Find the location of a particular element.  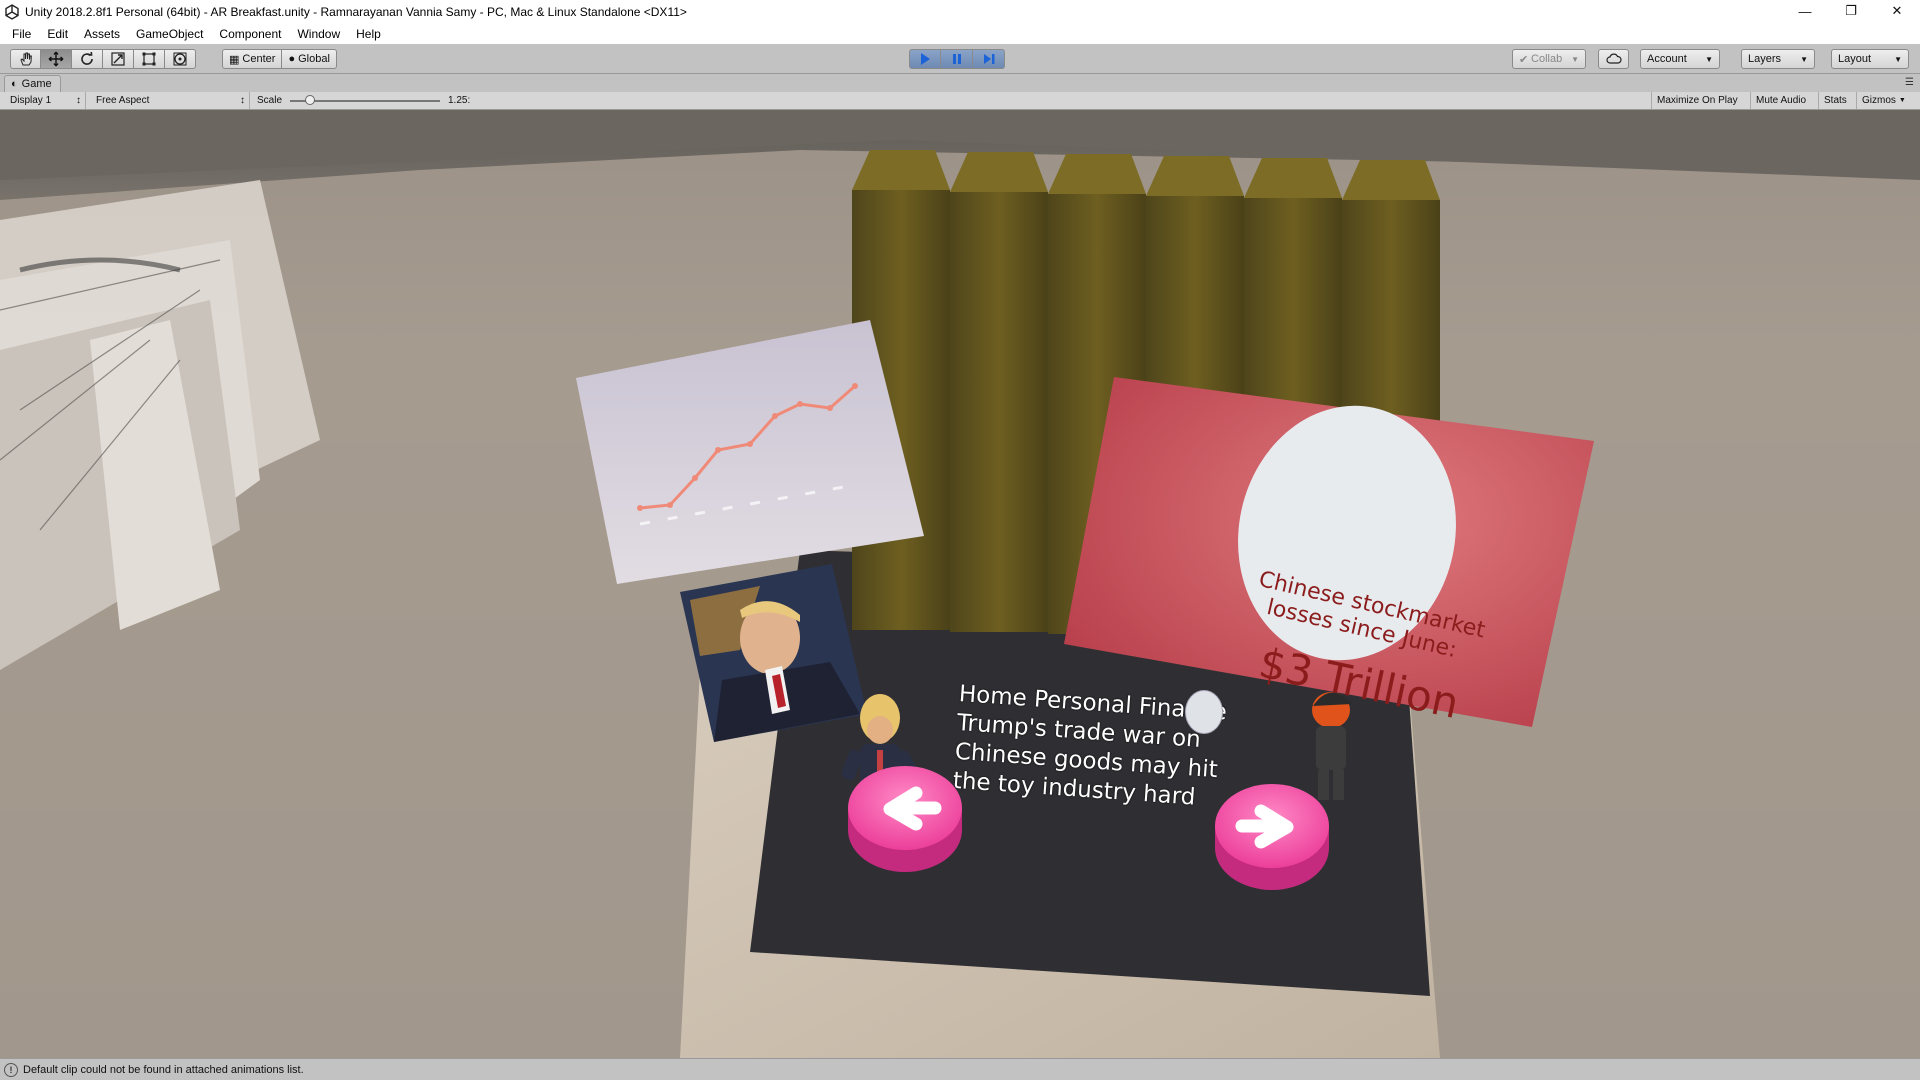

mute-audio-label: Mute Audio is located at coordinates (1781, 100).